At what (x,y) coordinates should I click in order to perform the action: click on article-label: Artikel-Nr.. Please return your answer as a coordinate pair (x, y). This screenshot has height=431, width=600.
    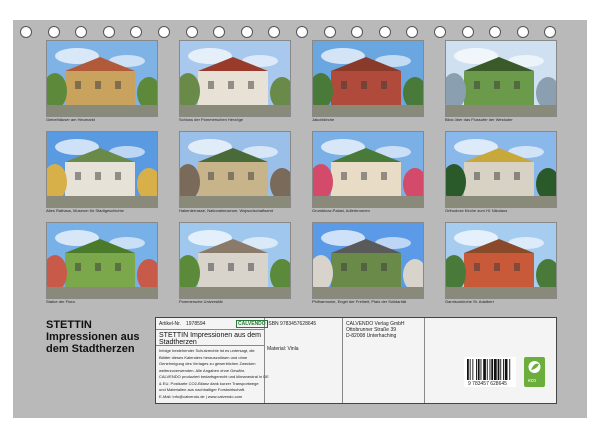
    Looking at the image, I should click on (170, 324).